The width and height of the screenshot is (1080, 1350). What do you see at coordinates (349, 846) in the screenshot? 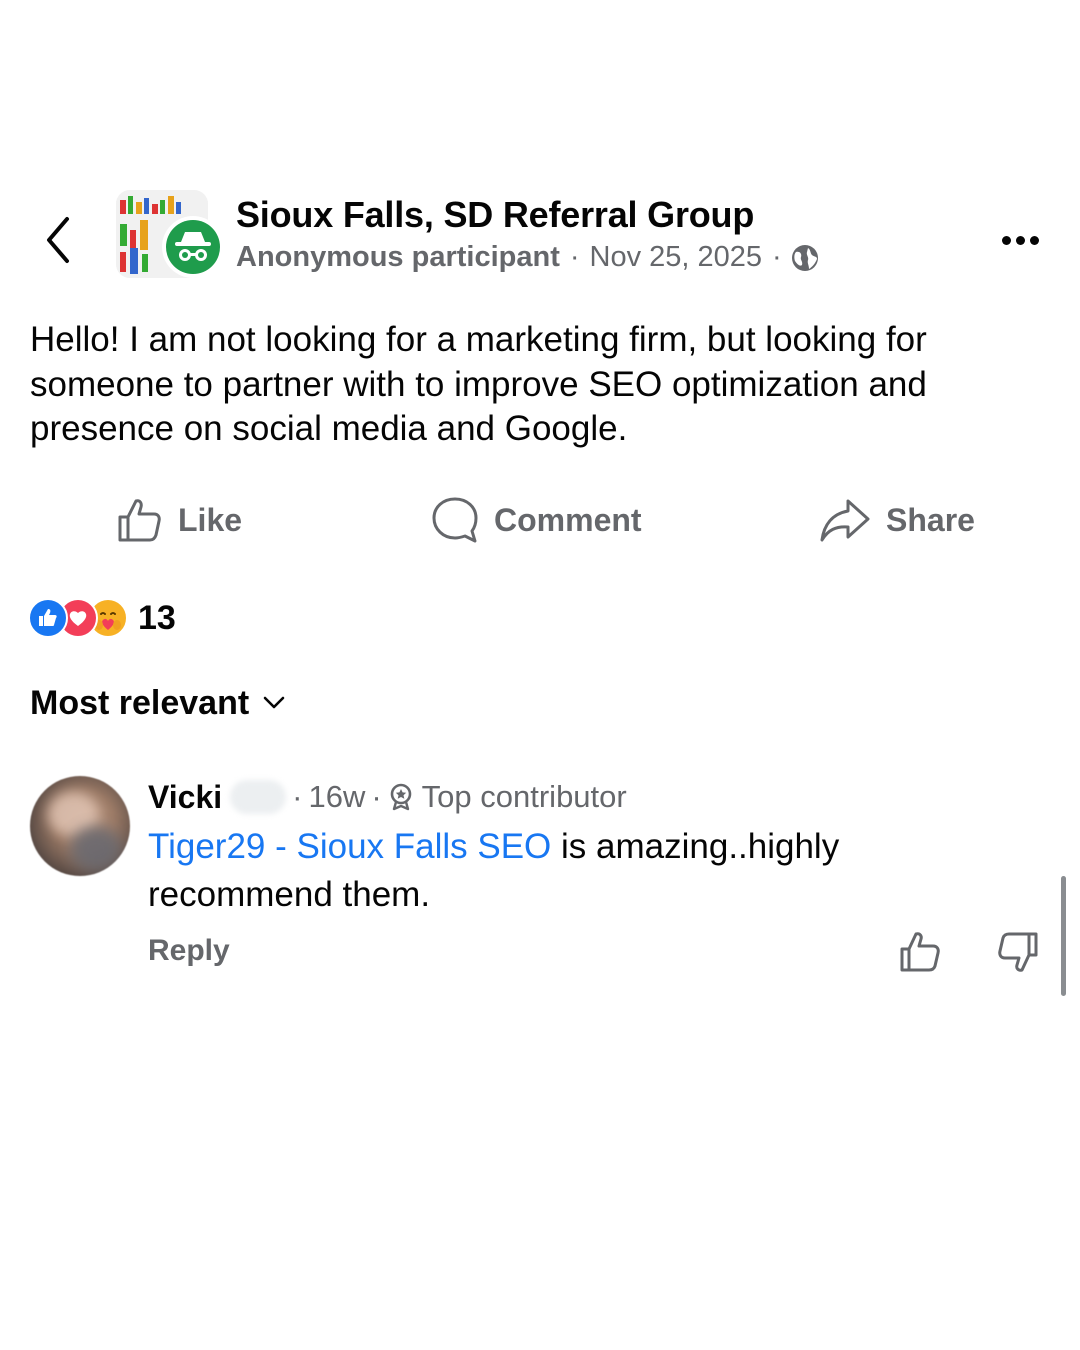
I see `mentioned-page-link: Tiger29 - Sioux Falls SEO` at bounding box center [349, 846].